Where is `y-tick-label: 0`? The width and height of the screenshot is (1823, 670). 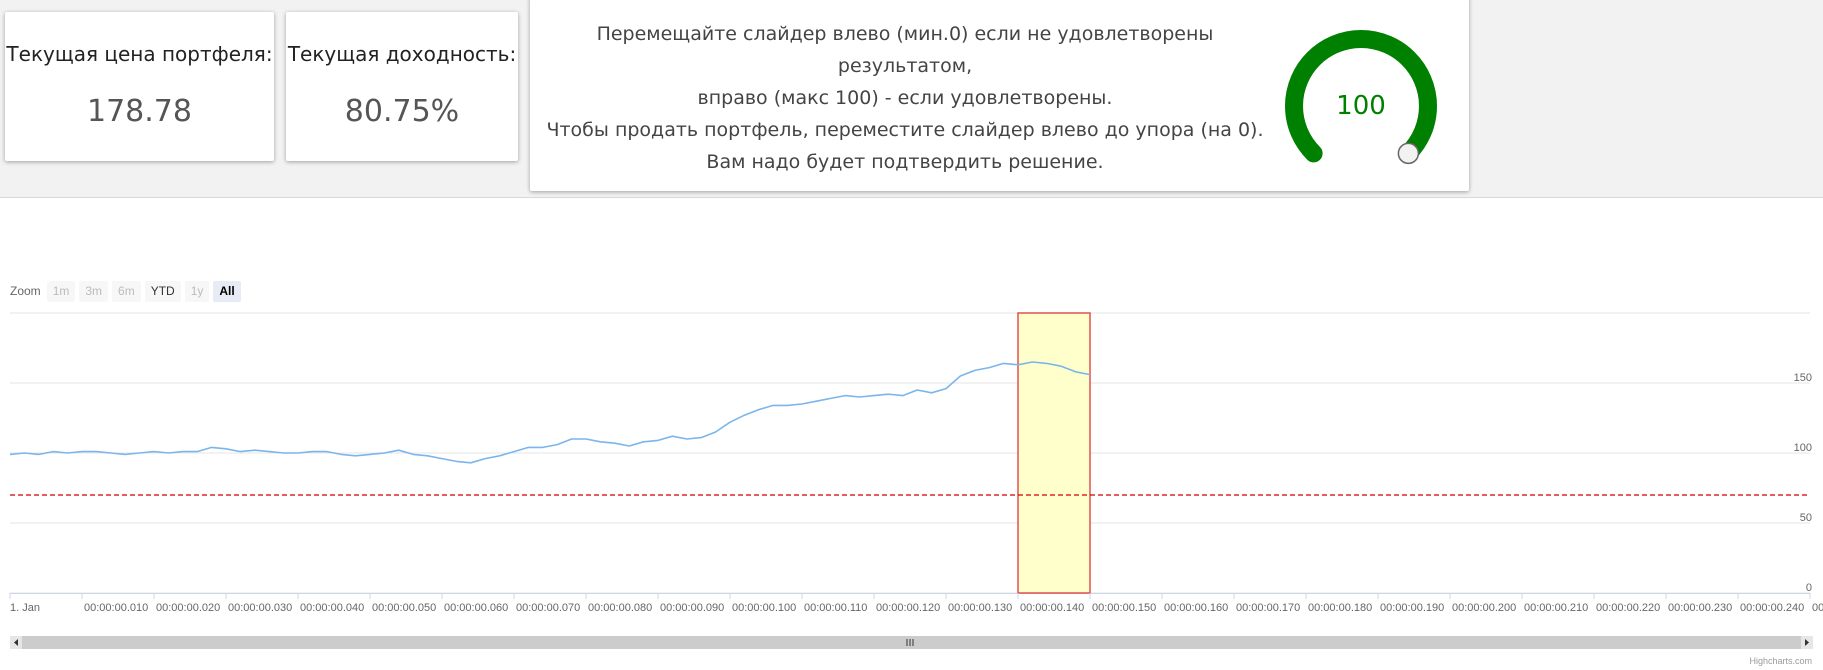
y-tick-label: 0 is located at coordinates (1809, 588).